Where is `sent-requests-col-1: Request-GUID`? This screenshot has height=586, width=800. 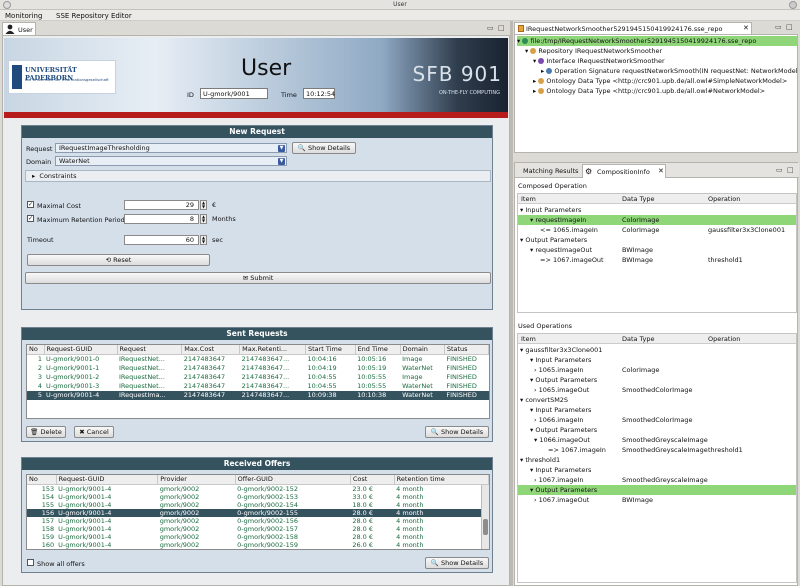 sent-requests-col-1: Request-GUID is located at coordinates (81, 350).